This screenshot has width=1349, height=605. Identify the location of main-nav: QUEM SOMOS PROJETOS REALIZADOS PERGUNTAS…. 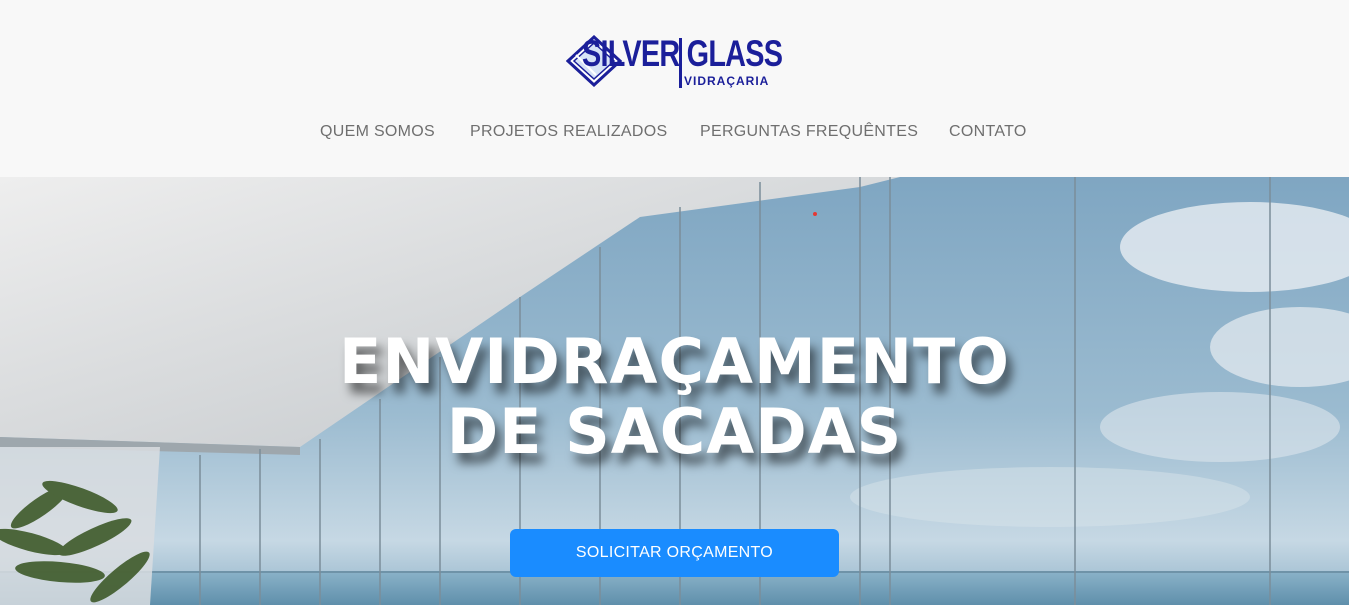
(674, 133).